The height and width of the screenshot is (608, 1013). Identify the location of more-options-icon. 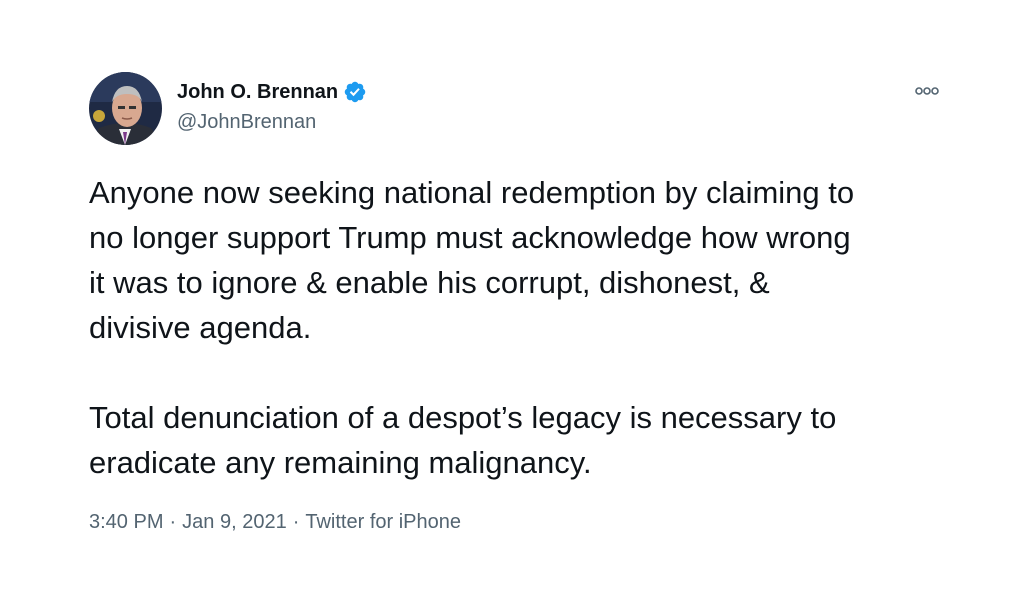
(927, 91).